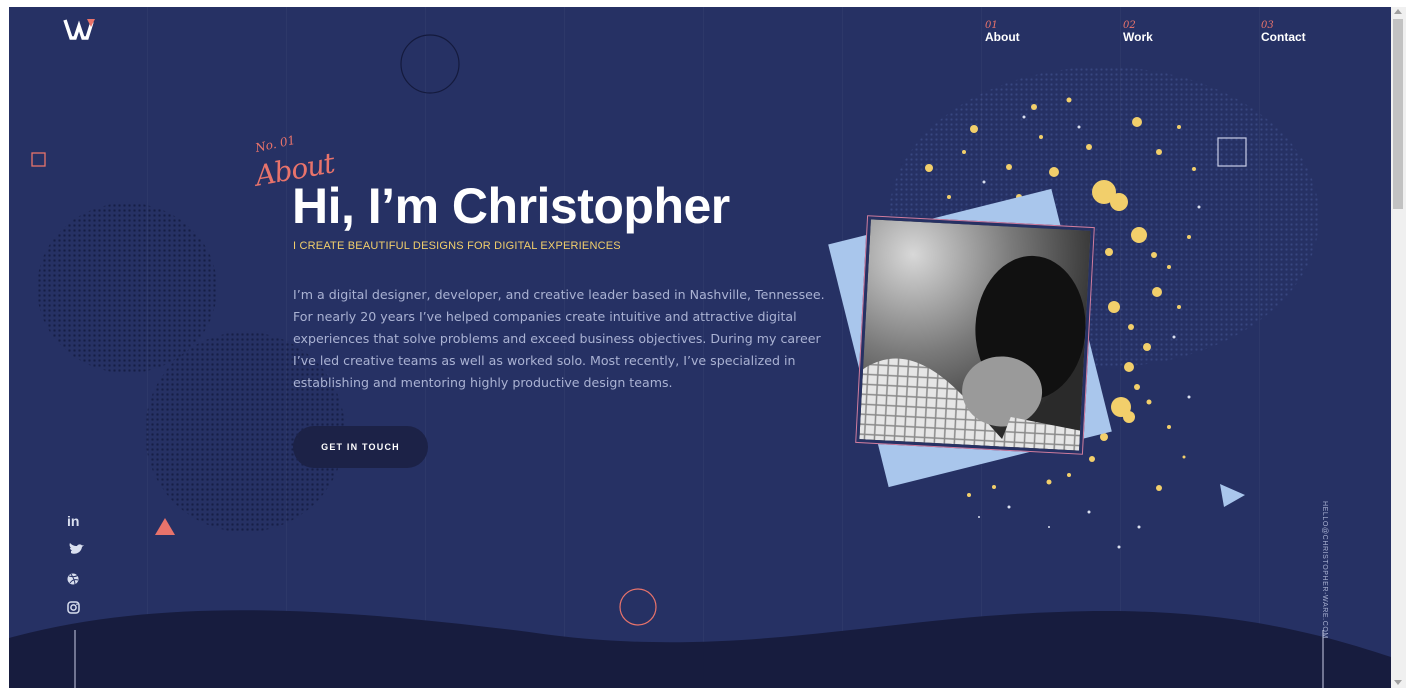 The width and height of the screenshot is (1406, 688). I want to click on portrait-frame, so click(975, 335).